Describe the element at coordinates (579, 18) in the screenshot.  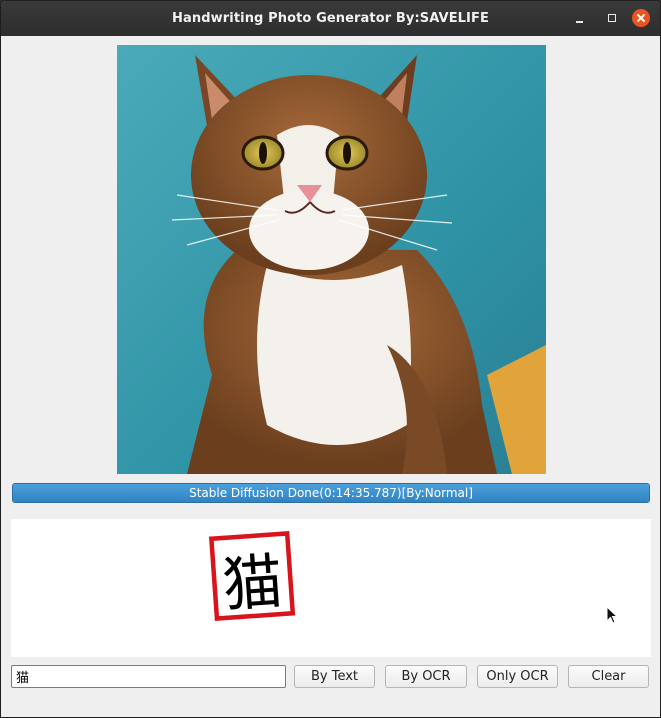
I see `minimize-icon` at that location.